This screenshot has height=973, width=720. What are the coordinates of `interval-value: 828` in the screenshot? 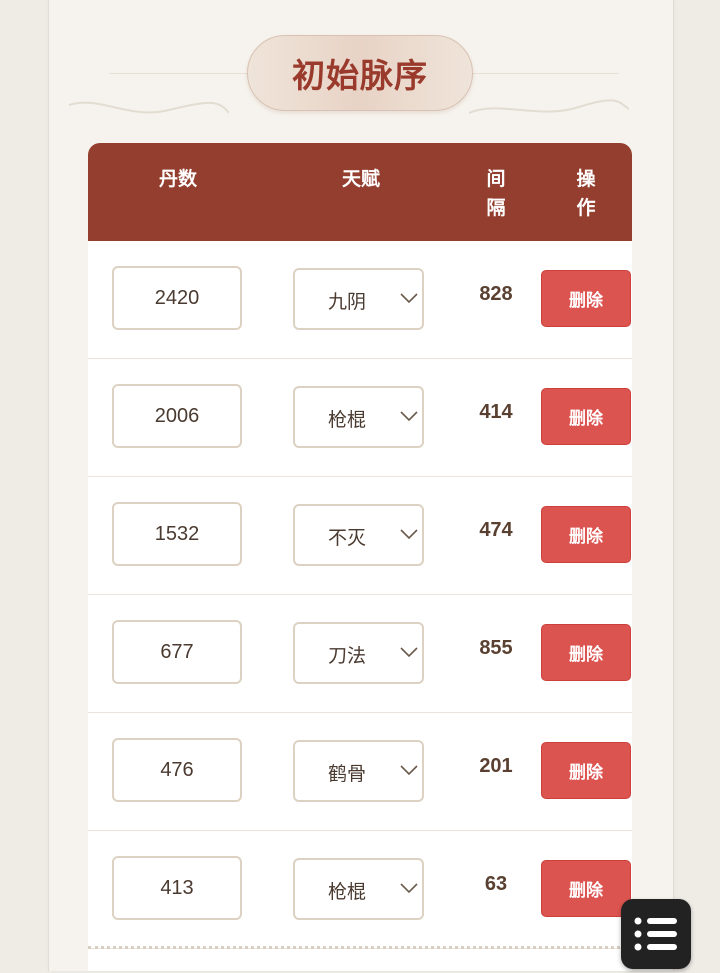 It's located at (496, 294).